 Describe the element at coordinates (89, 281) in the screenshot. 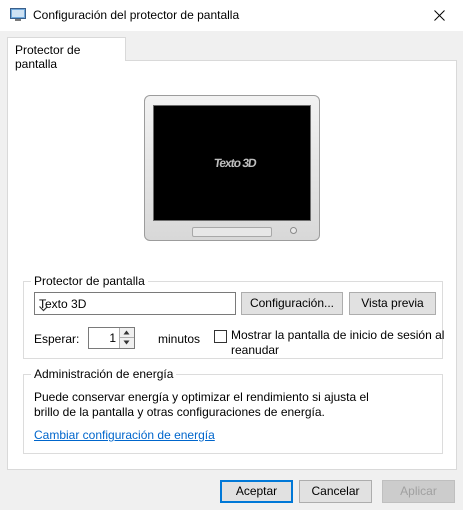

I see `screensaver-group-legend: Protector de pantalla` at that location.